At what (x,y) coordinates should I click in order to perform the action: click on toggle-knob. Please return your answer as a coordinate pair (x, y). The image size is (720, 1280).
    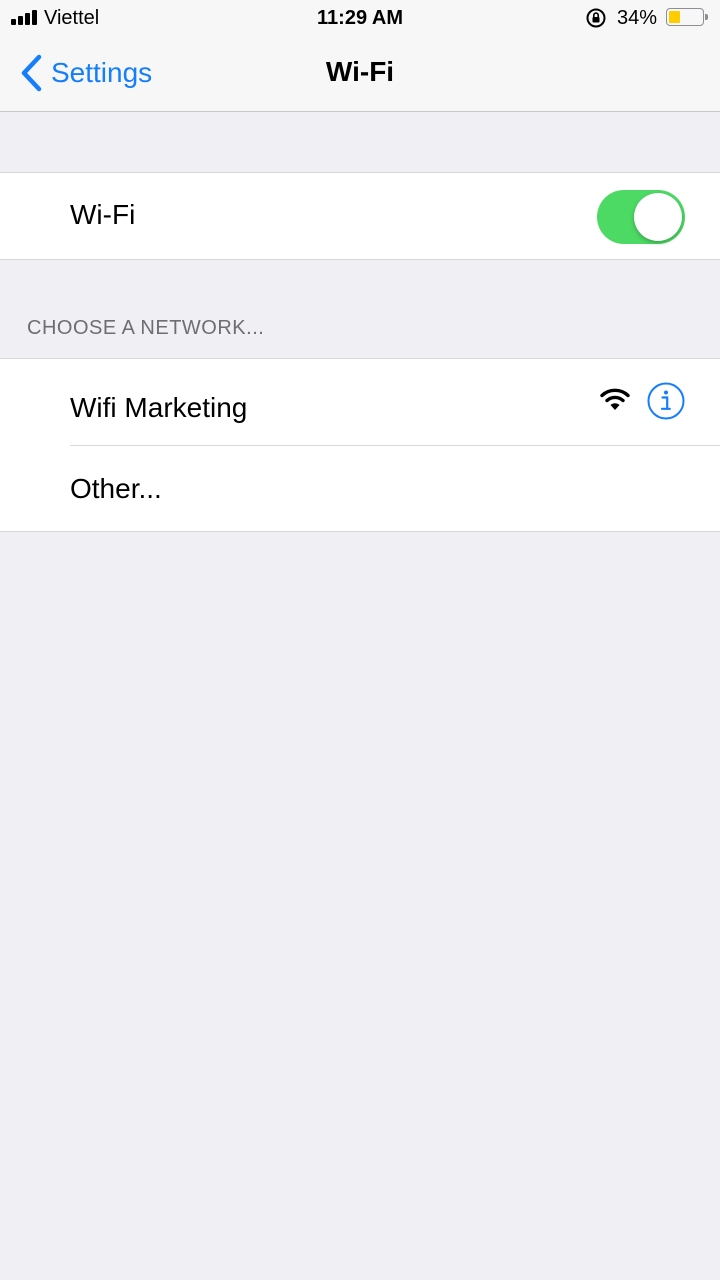
    Looking at the image, I should click on (658, 217).